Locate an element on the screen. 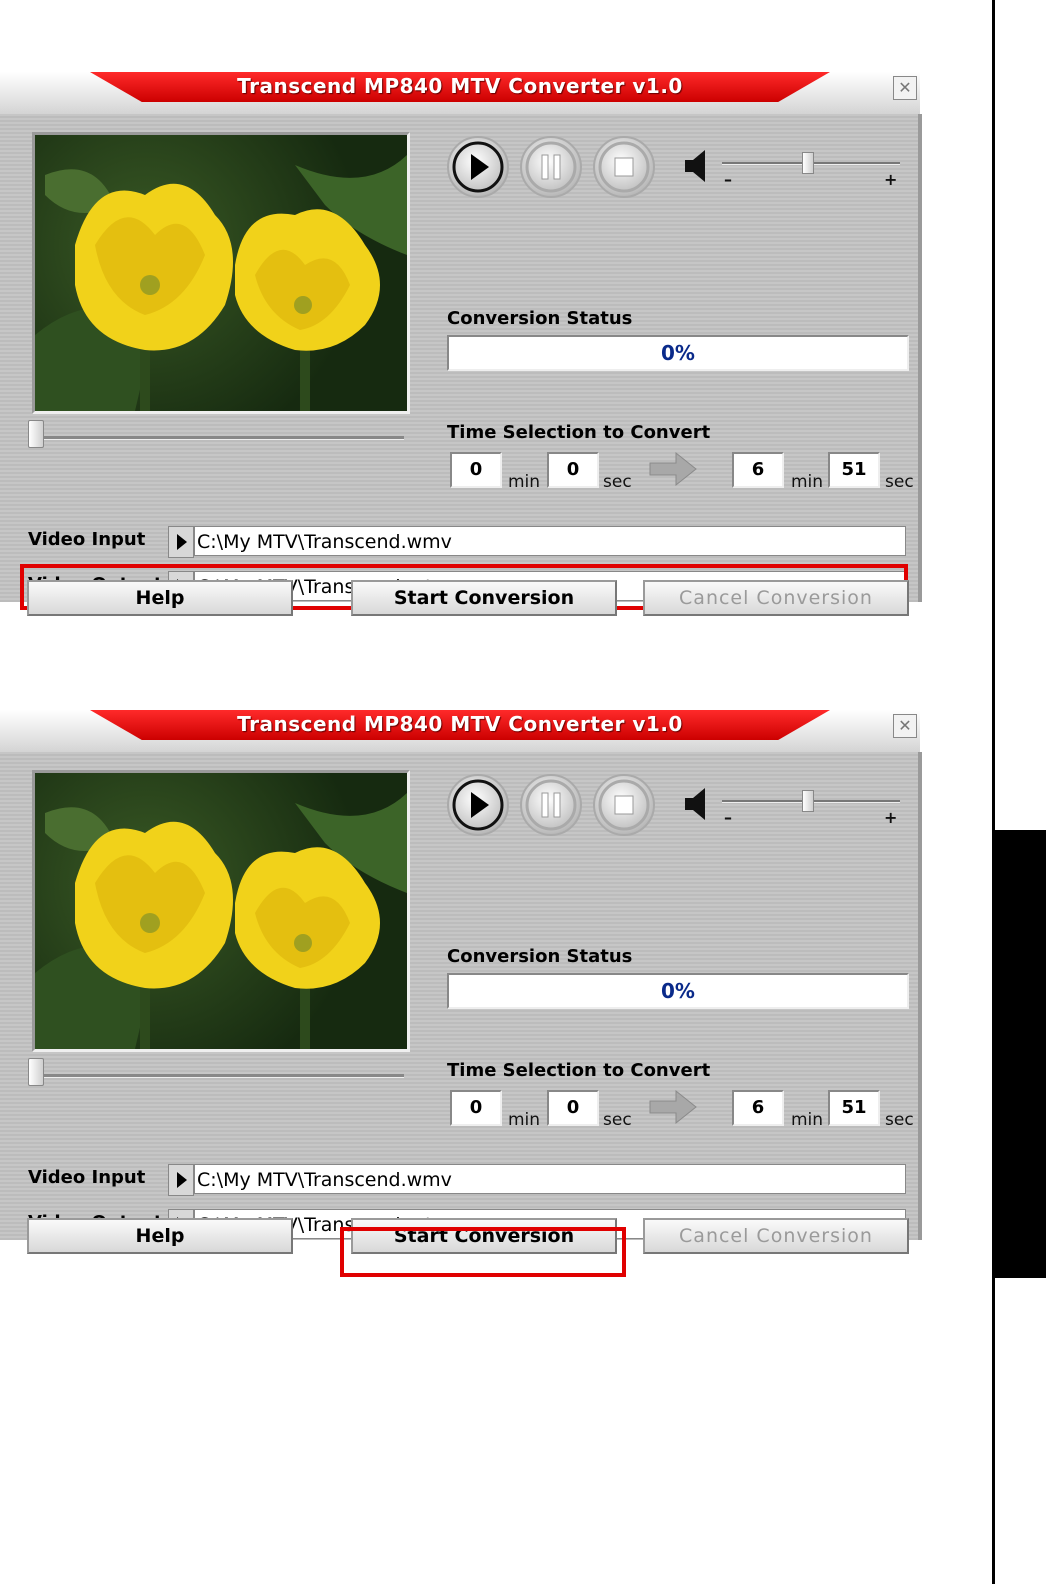 The image size is (1046, 1584). page-edge-rule is located at coordinates (993, 792).